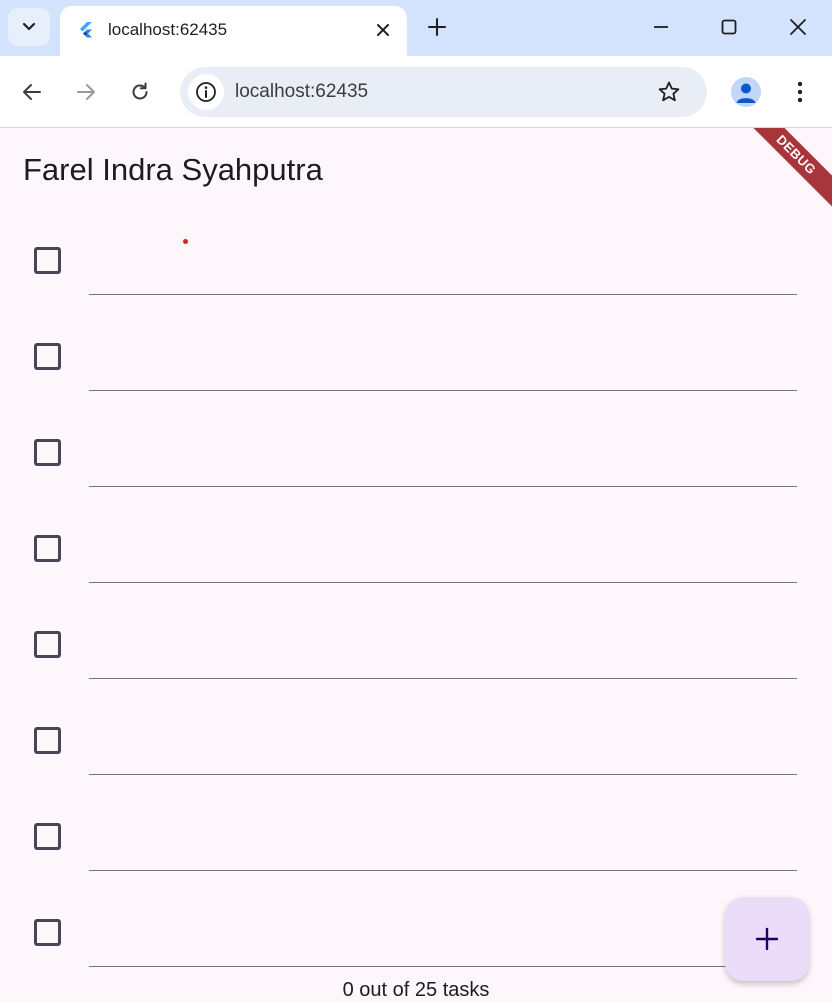 This screenshot has width=832, height=1003. I want to click on bookmark-button, so click(669, 92).